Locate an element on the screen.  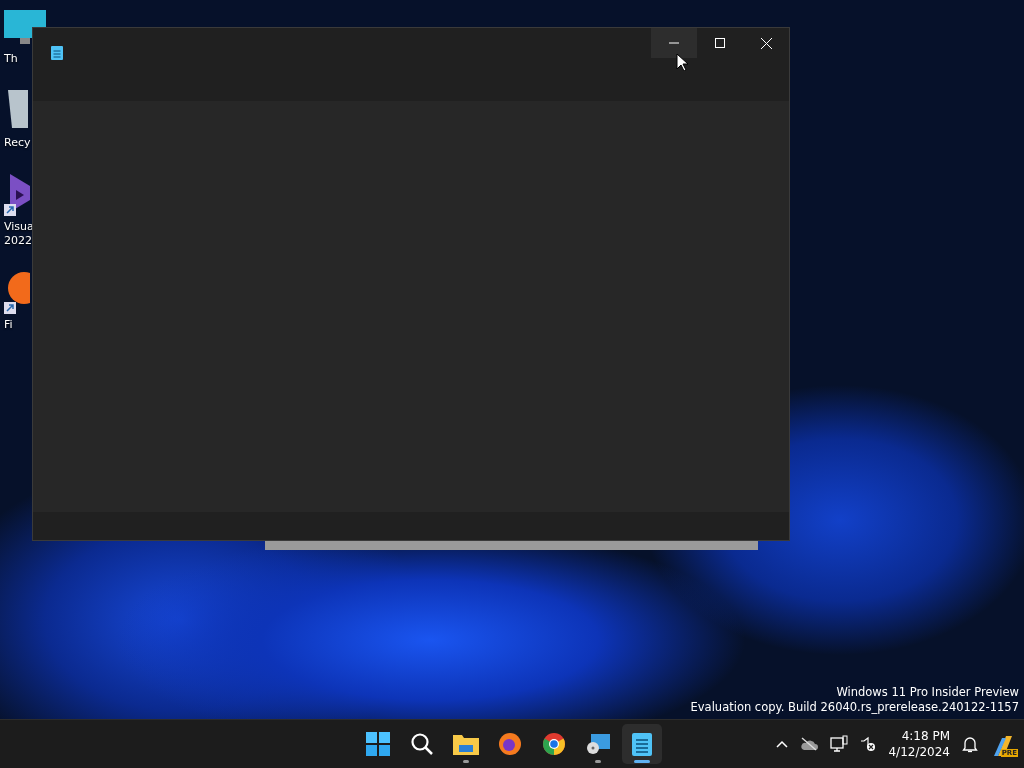
desktop-icon-label: Recy is located at coordinates (17, 143).